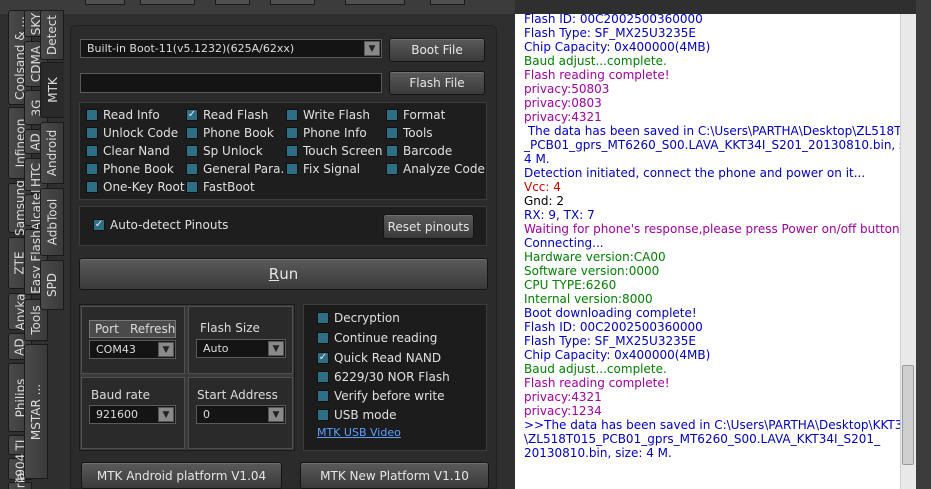 The height and width of the screenshot is (489, 931). Describe the element at coordinates (138, 169) in the screenshot. I see `operation-label: Phone Book` at that location.